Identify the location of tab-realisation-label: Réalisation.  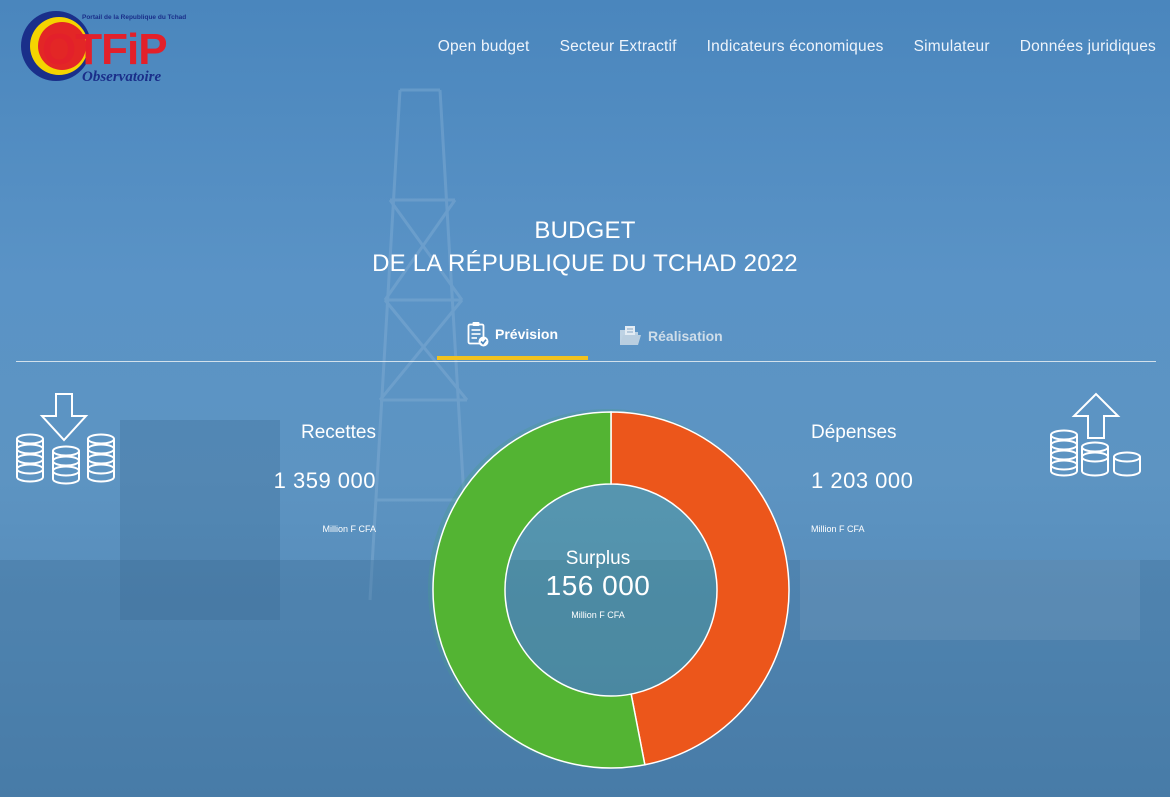
(685, 336).